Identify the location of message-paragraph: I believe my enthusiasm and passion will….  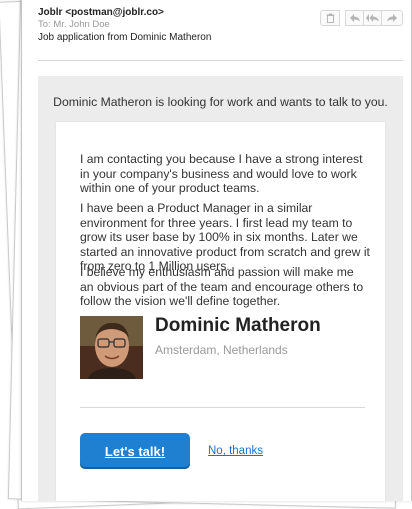
(222, 287).